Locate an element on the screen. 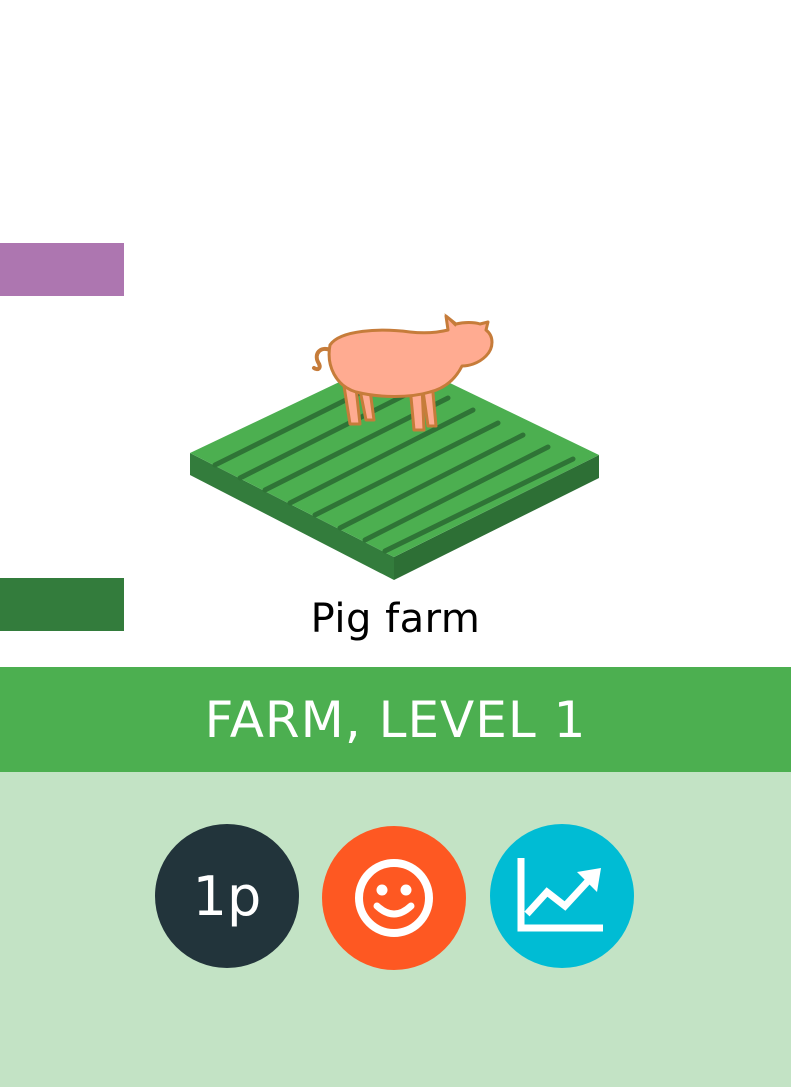 The height and width of the screenshot is (1087, 791). growth-chart-icon is located at coordinates (560, 895).